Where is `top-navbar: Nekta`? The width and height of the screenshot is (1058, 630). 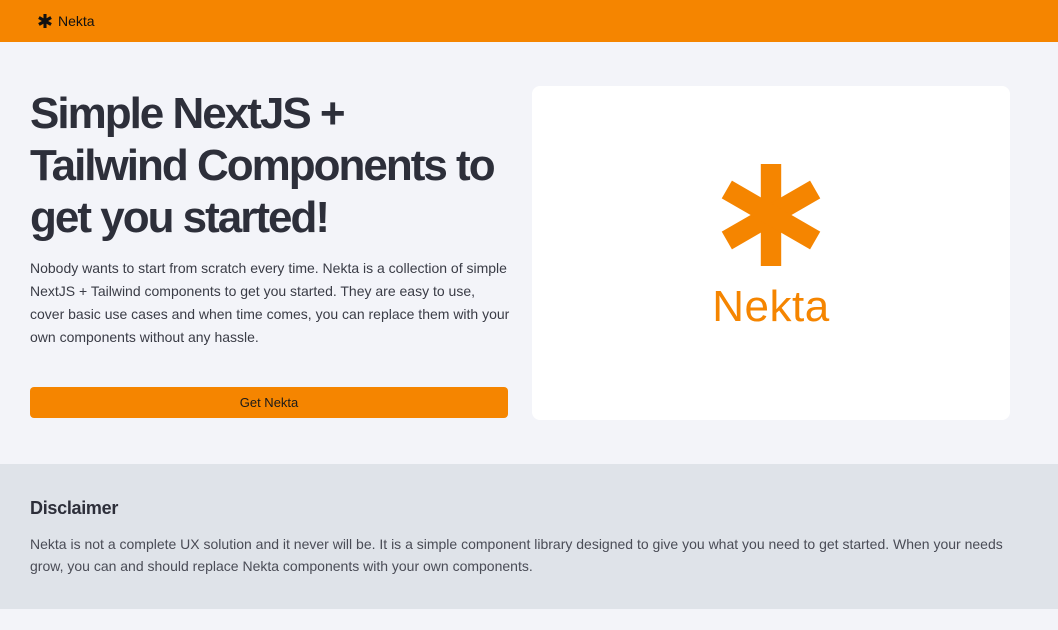 top-navbar: Nekta is located at coordinates (529, 21).